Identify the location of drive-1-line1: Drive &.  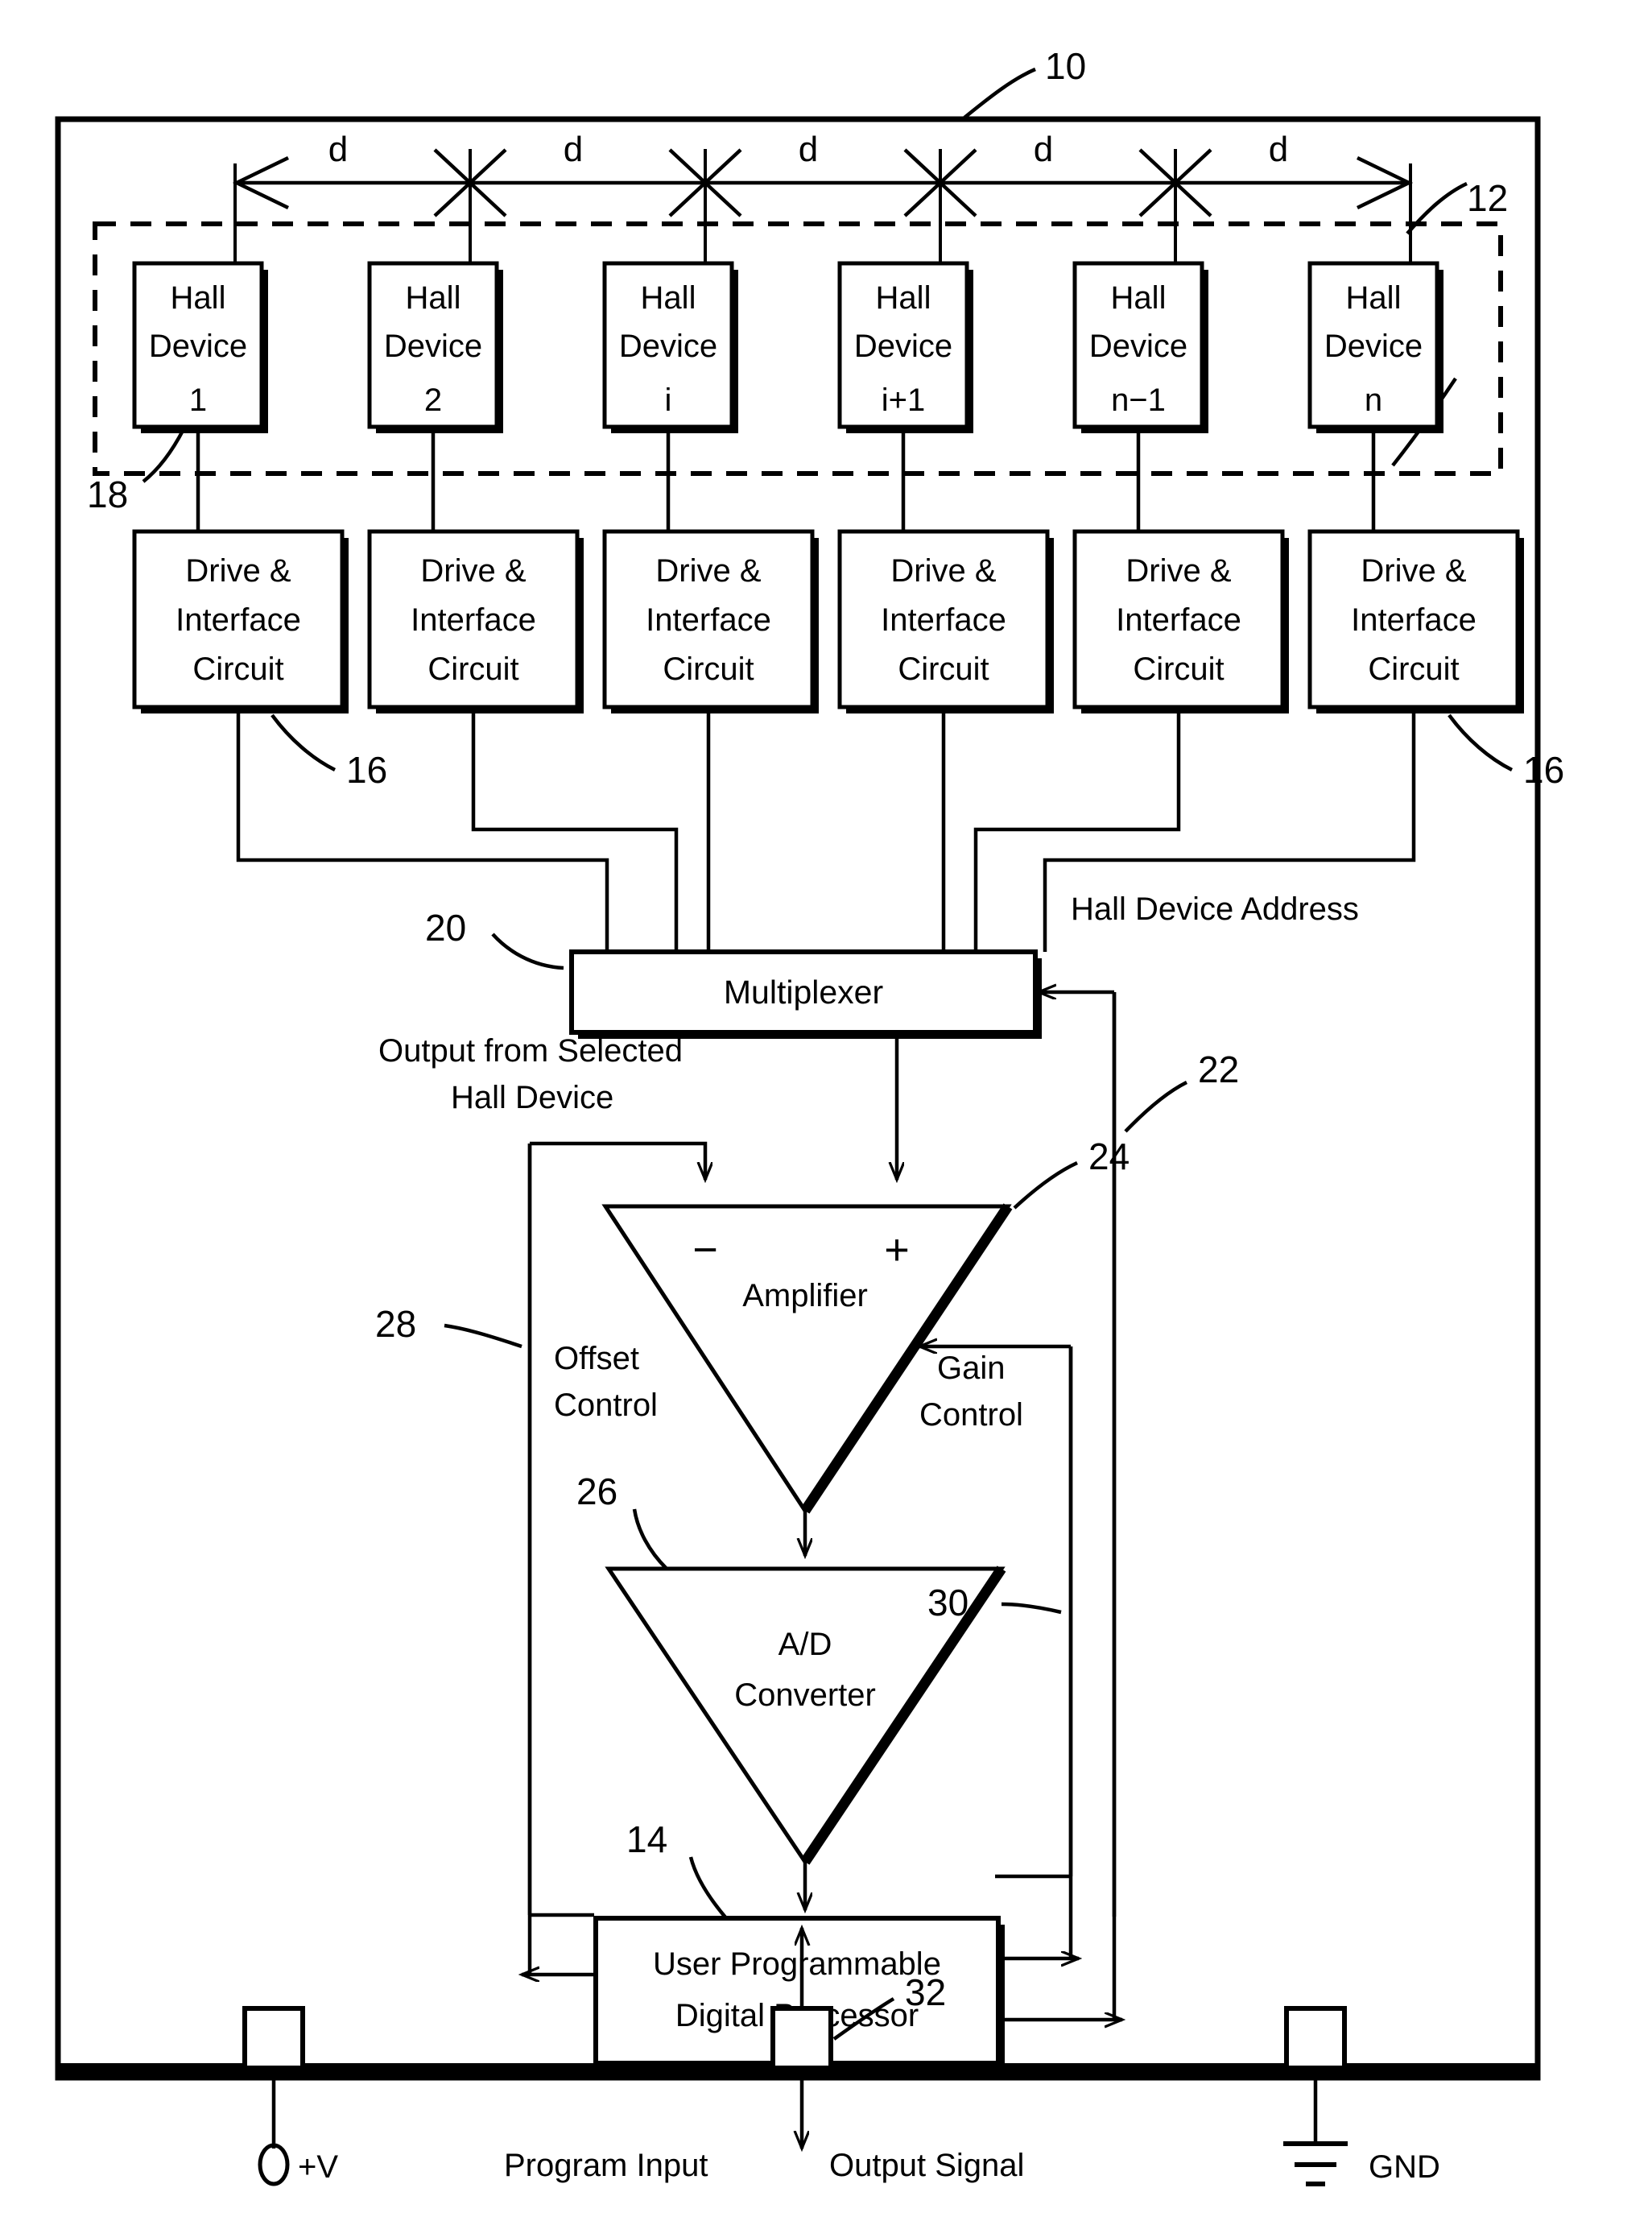
(238, 571).